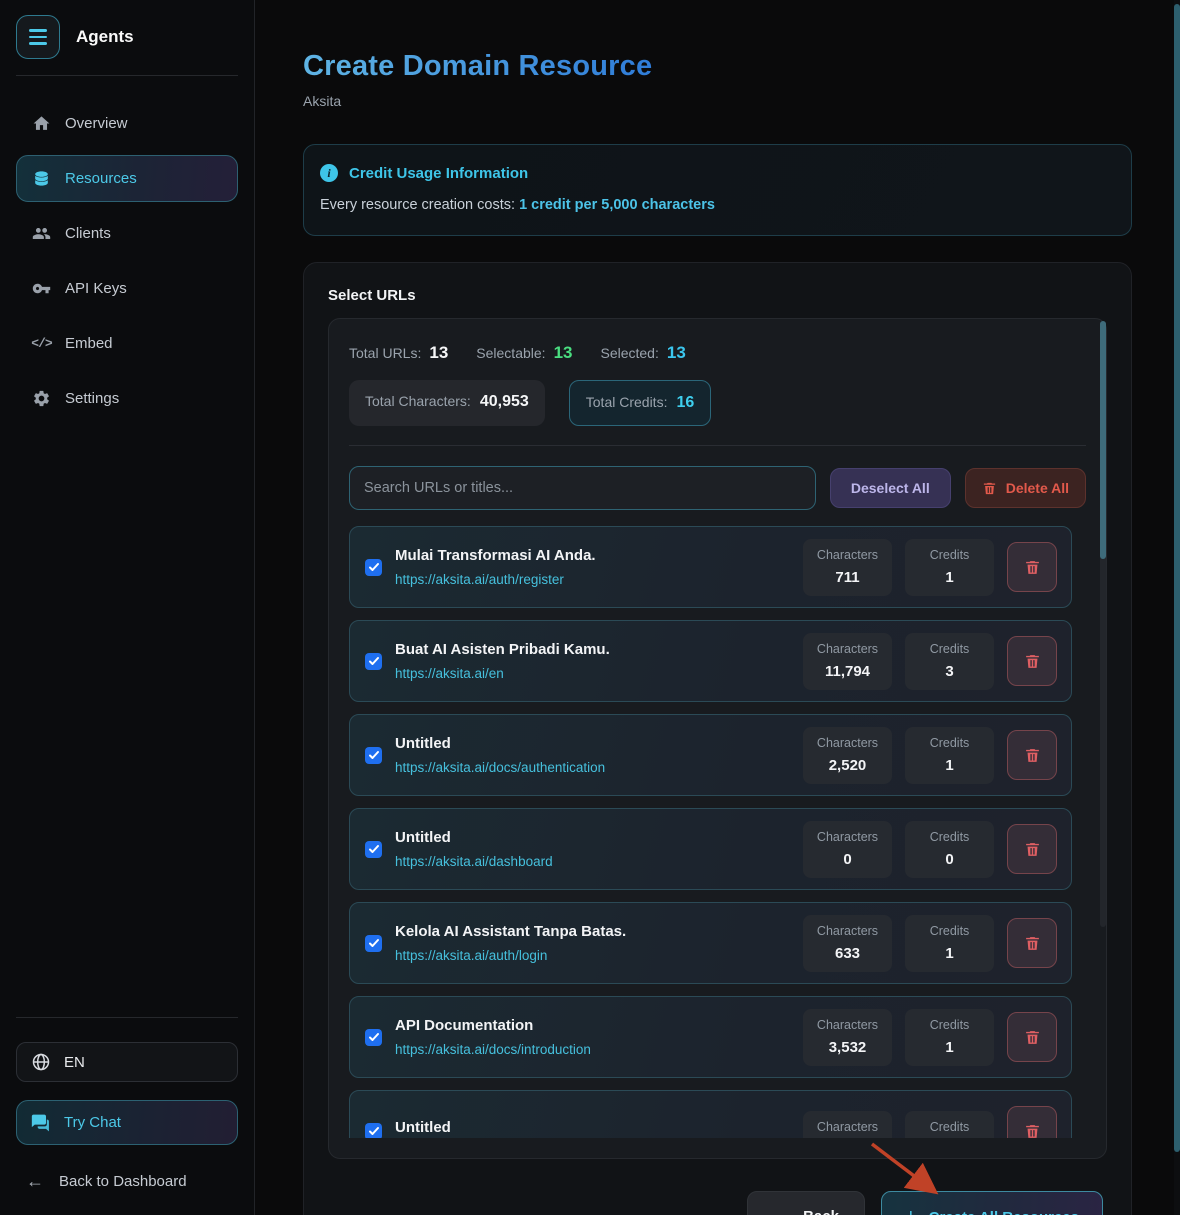 The height and width of the screenshot is (1215, 1180). Describe the element at coordinates (127, 1062) in the screenshot. I see `language-selector: EN` at that location.